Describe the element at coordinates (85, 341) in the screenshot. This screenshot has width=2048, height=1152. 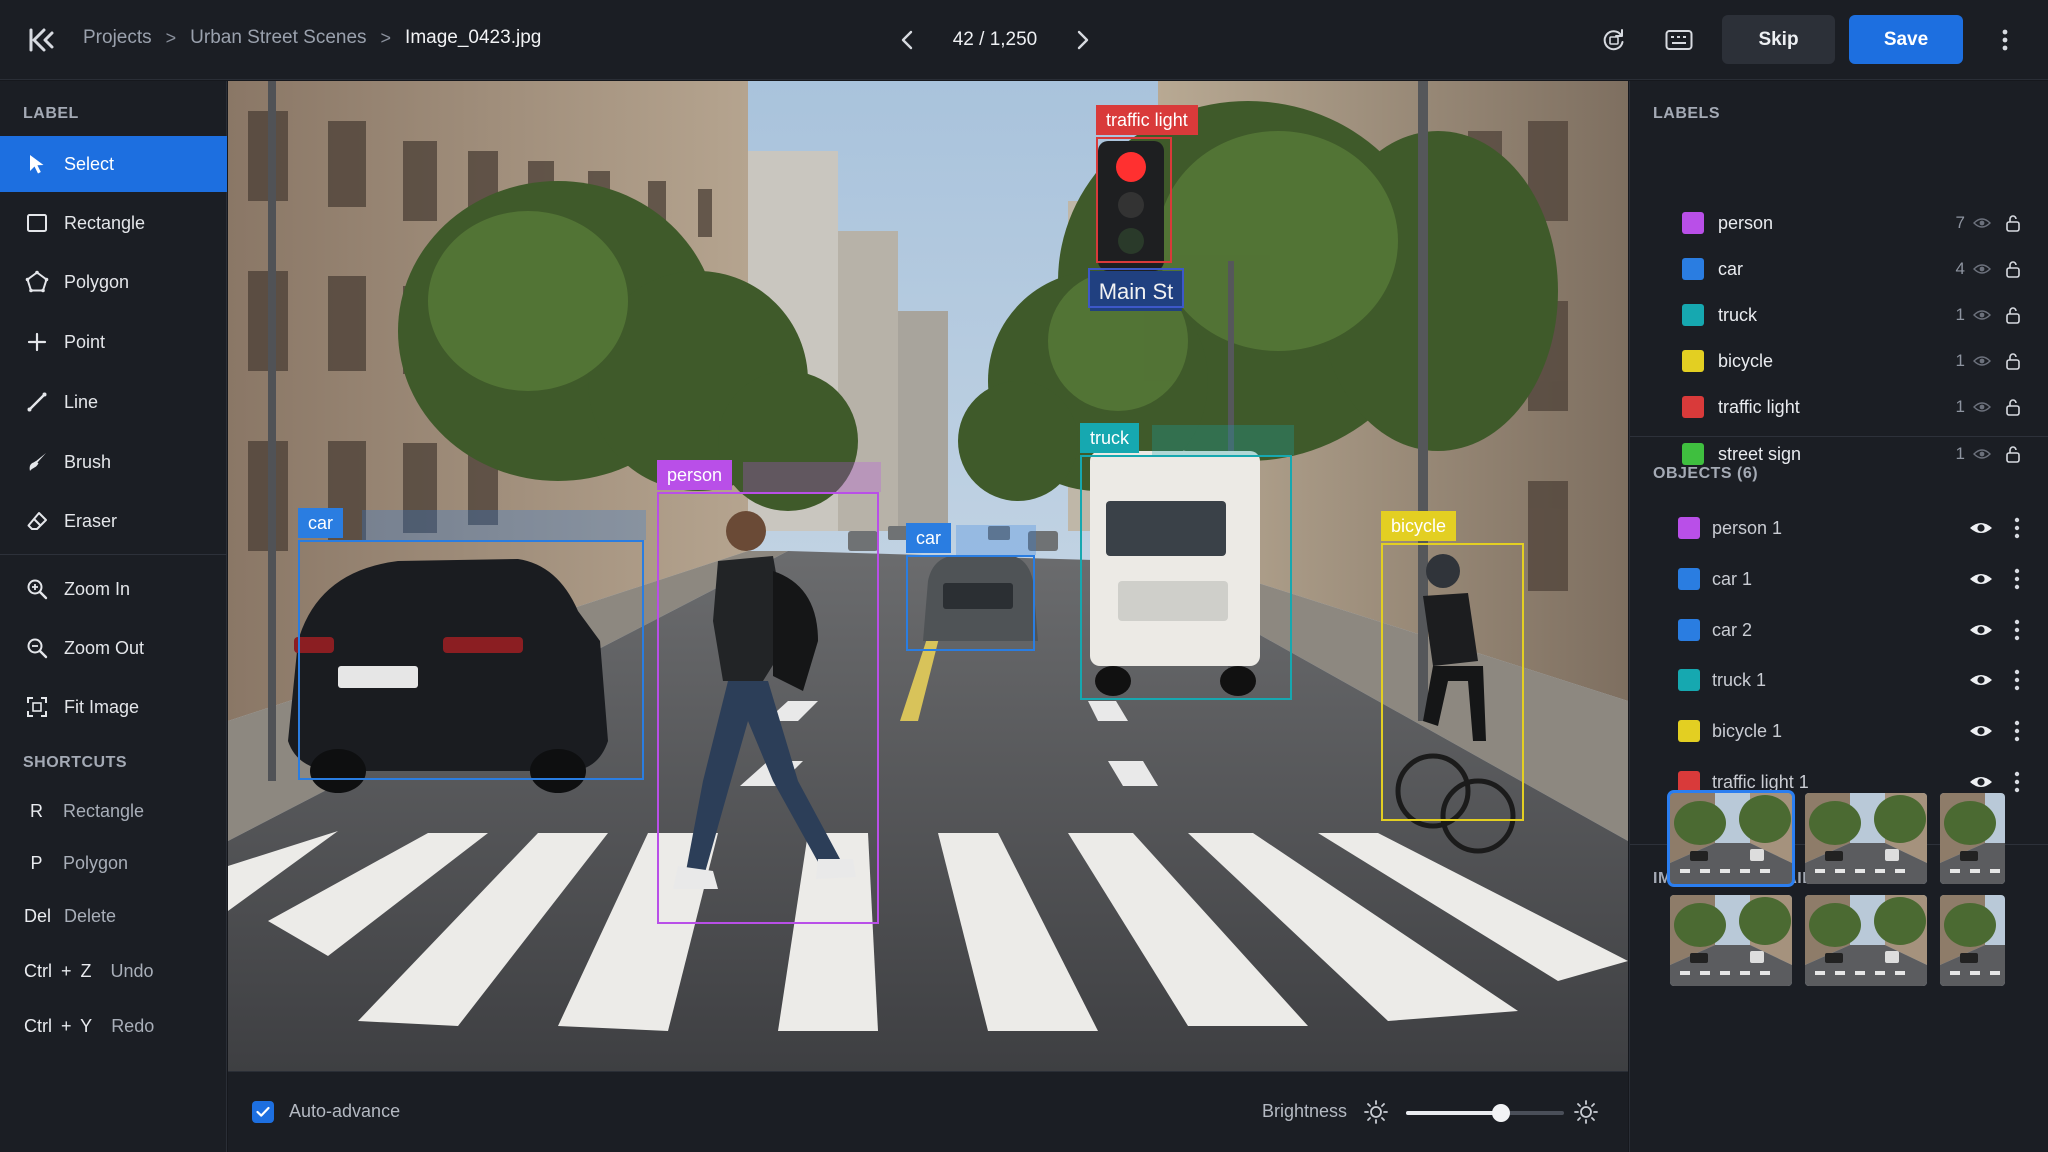
I see `tool-label: Point` at that location.